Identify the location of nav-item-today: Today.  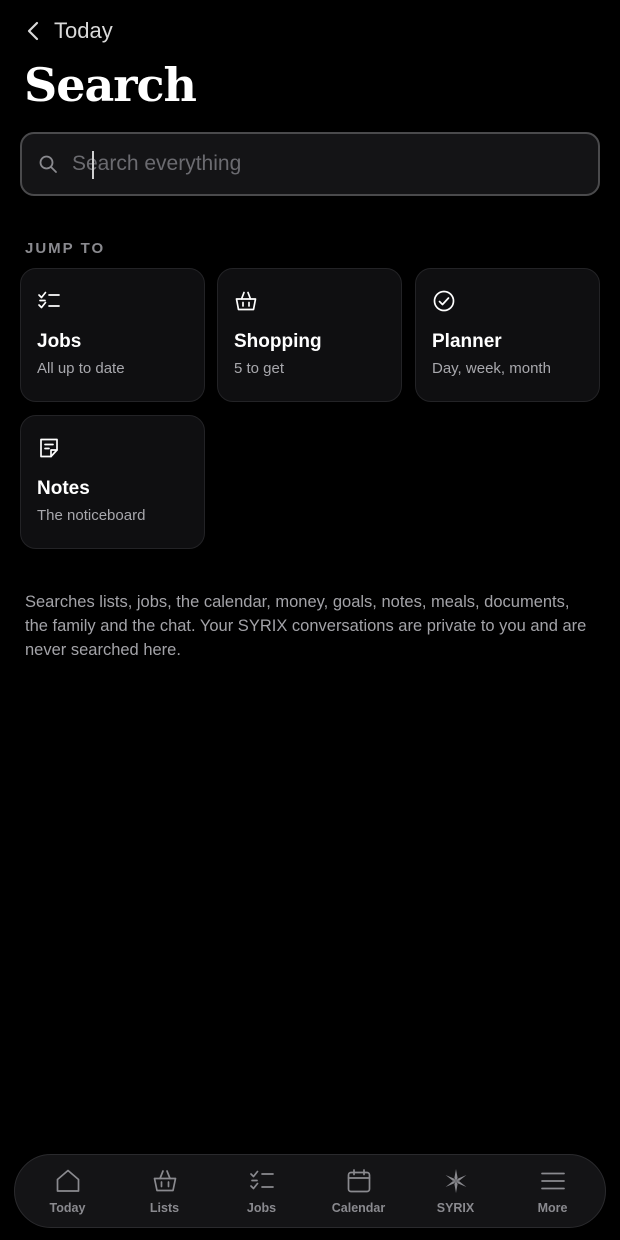
(68, 1191).